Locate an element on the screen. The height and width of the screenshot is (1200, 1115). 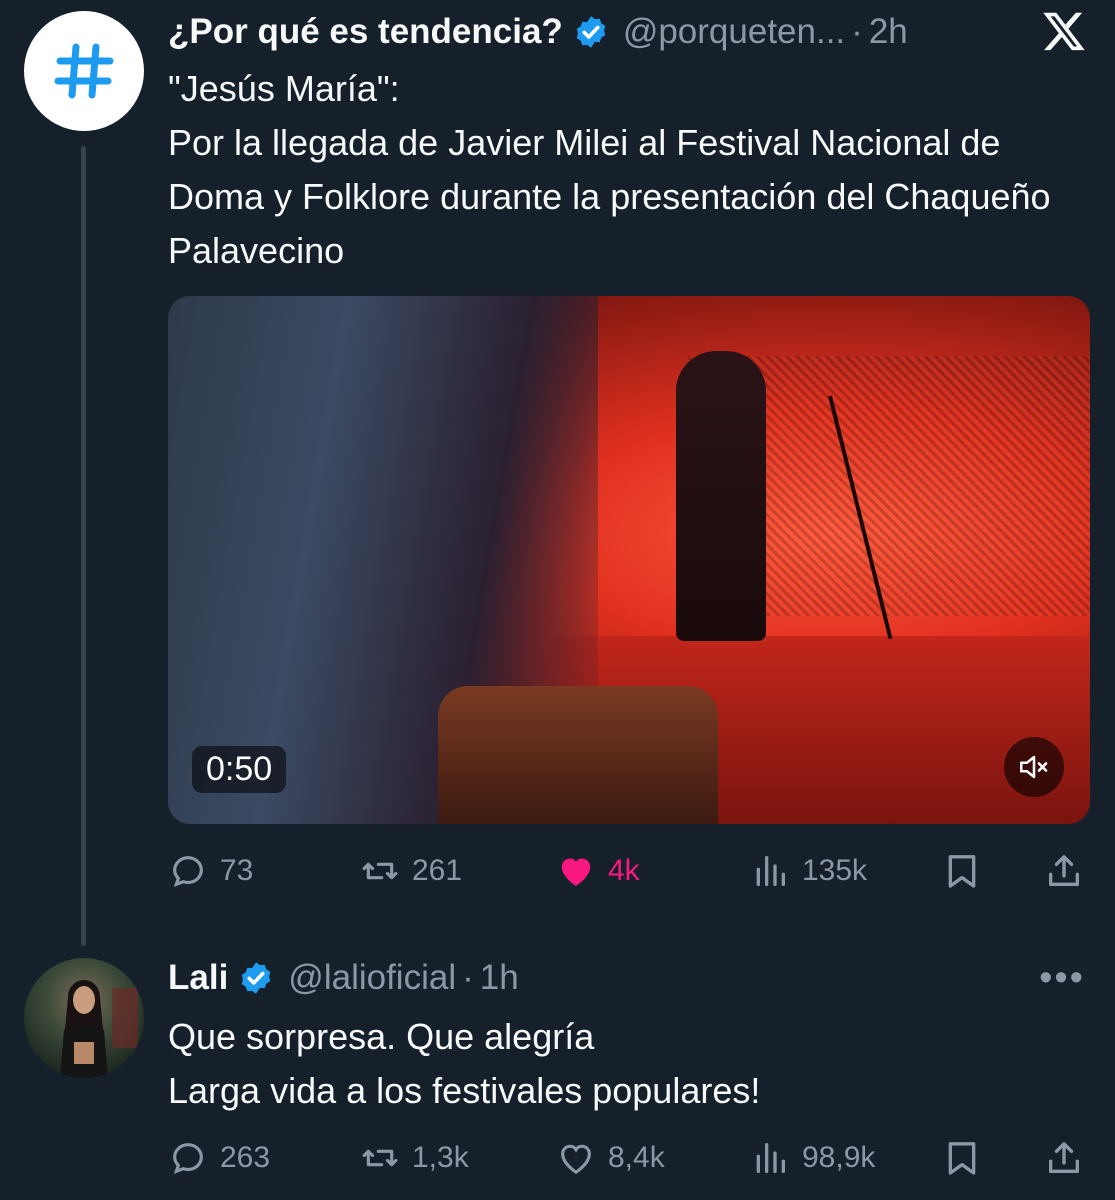
views-button: 135k is located at coordinates (808, 871).